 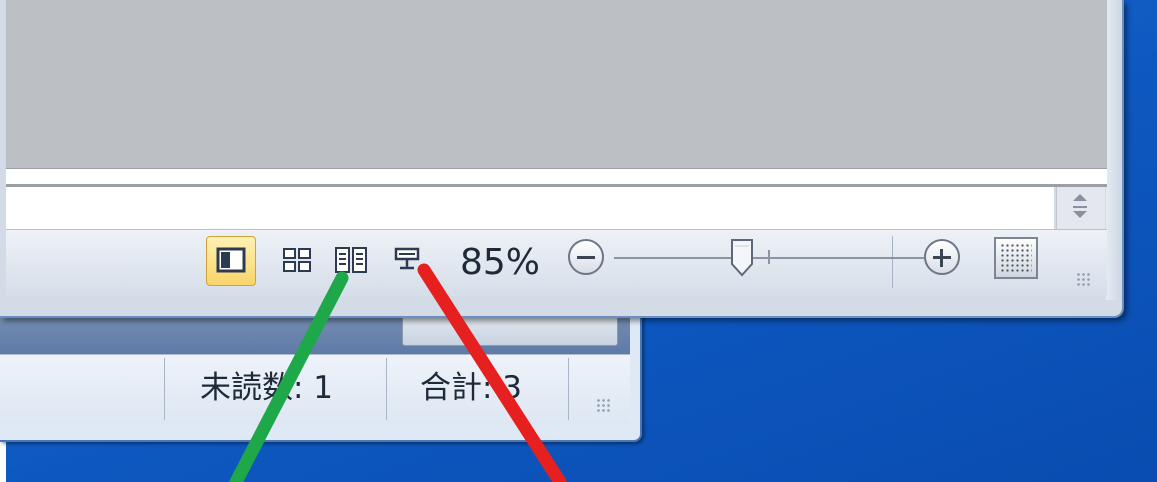 I want to click on unread-count: 未読数: 1, so click(x=267, y=388).